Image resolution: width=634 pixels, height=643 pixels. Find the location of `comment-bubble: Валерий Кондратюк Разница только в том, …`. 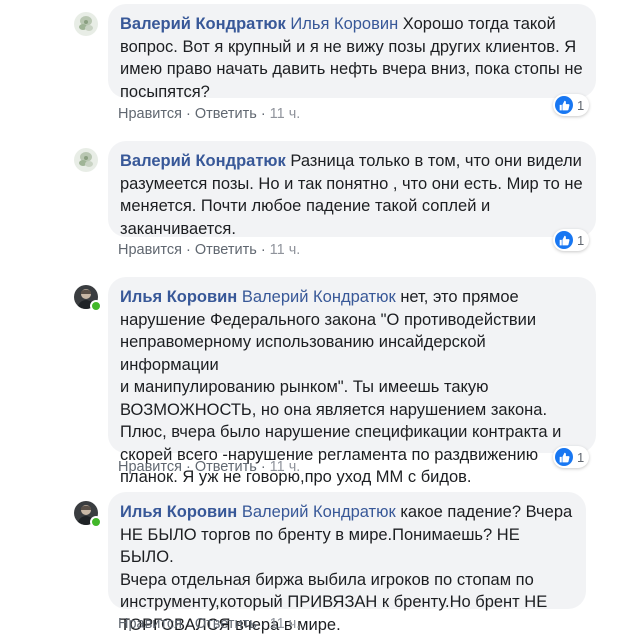

comment-bubble: Валерий Кондратюк Разница только в том, … is located at coordinates (352, 189).